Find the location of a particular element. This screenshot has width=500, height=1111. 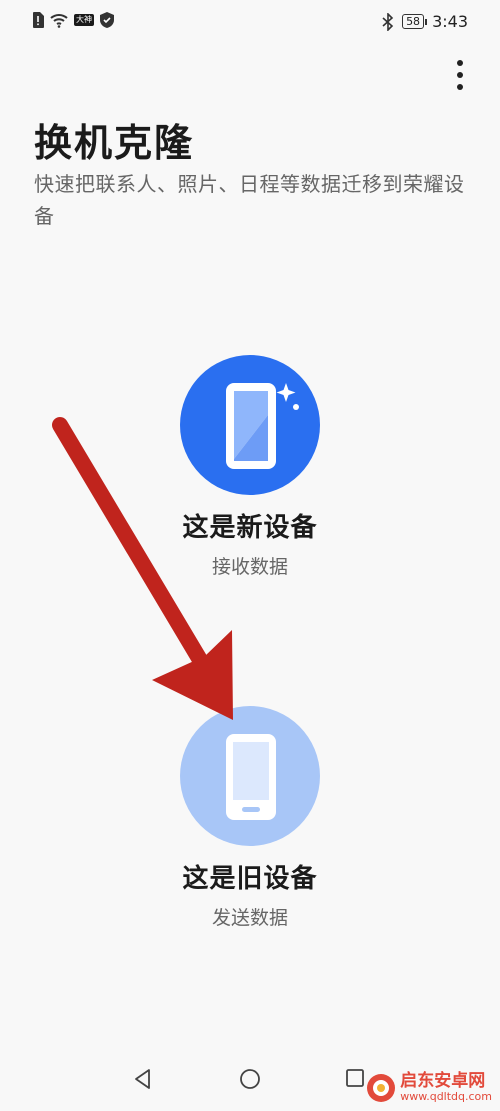

watermark: 启东安卓网 www.qdltdq.com is located at coordinates (429, 1087).